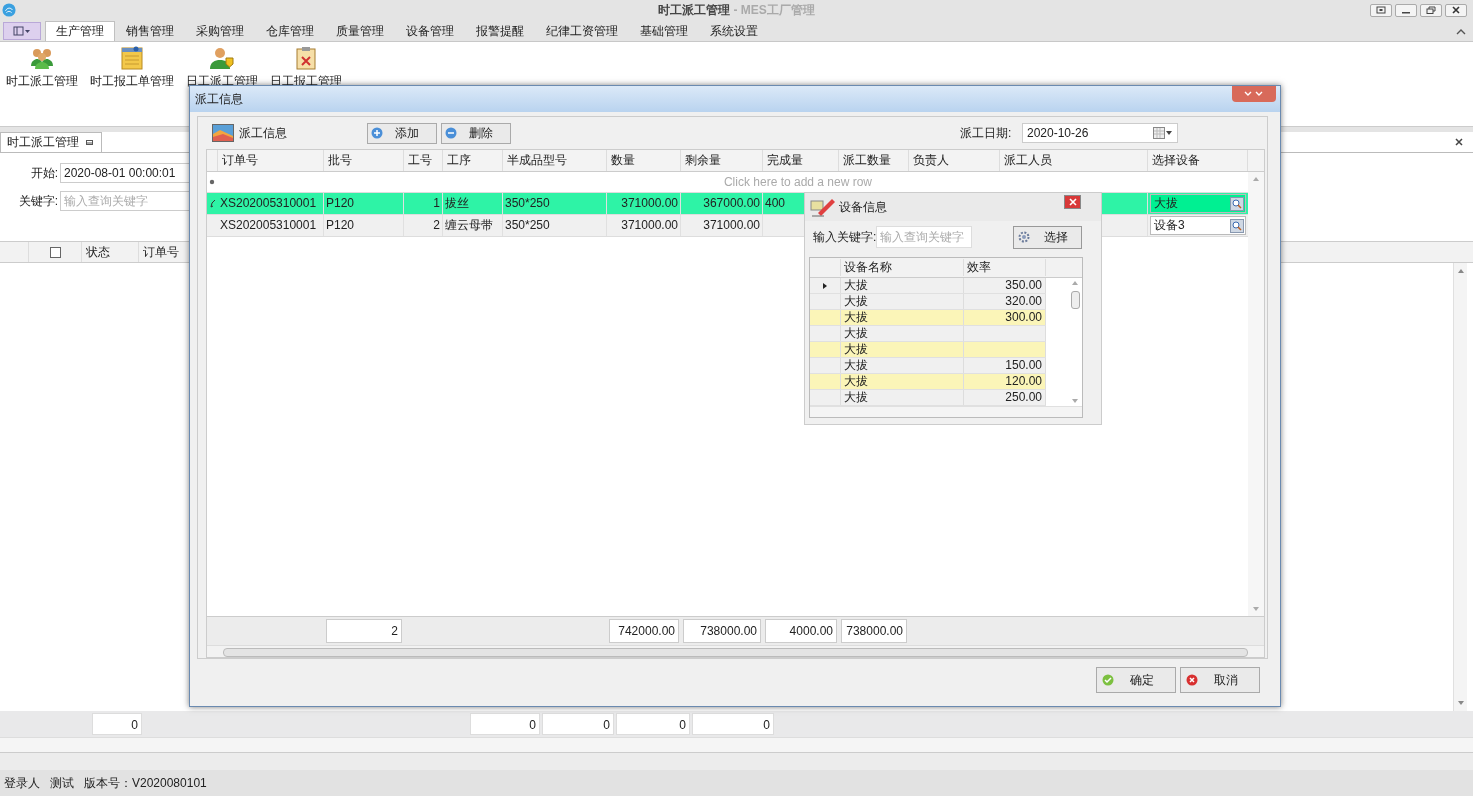 The height and width of the screenshot is (796, 1473). Describe the element at coordinates (42, 58) in the screenshot. I see `people-icon` at that location.